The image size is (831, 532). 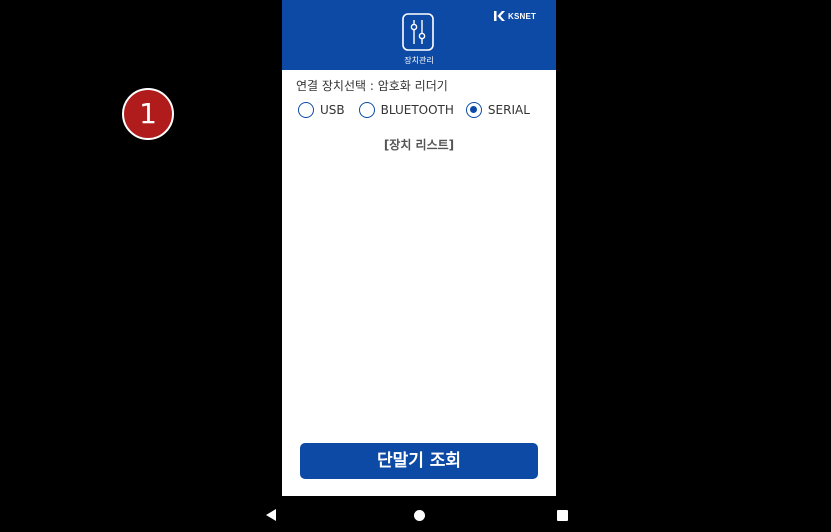 I want to click on brand-name: KSNET, so click(x=522, y=16).